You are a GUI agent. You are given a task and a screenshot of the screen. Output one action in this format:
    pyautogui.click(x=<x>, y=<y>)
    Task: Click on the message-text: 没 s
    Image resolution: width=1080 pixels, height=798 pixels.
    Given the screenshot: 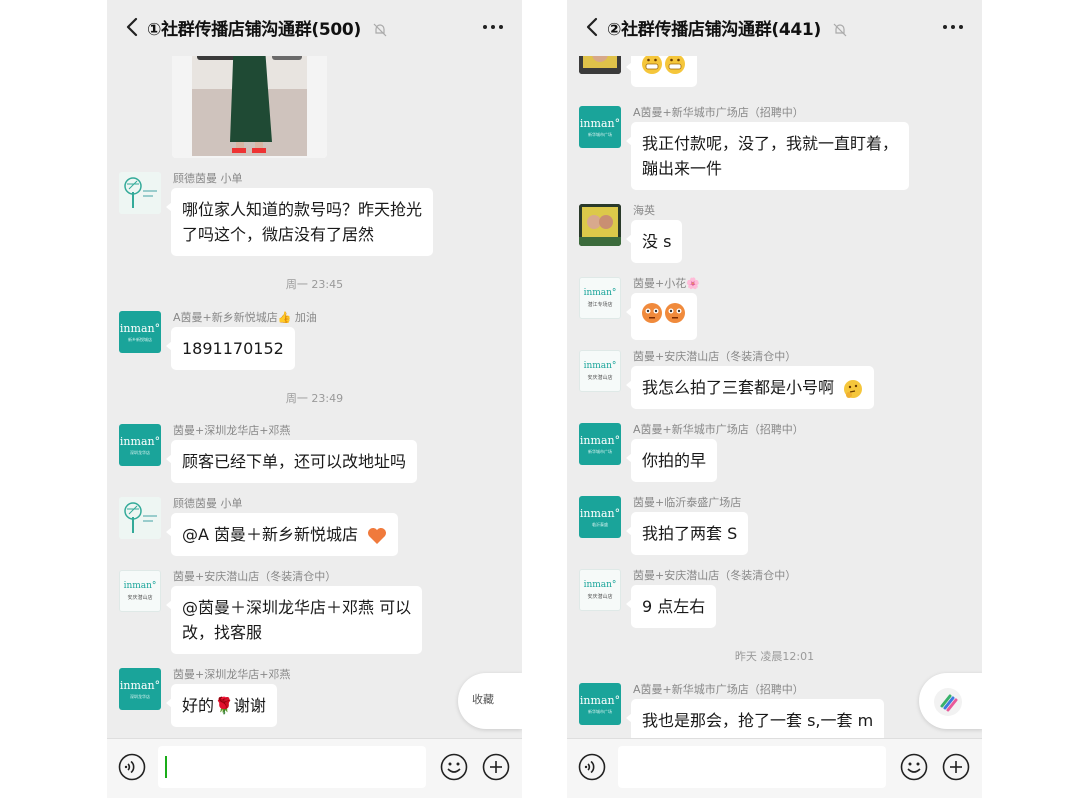 What is the action you would take?
    pyautogui.click(x=657, y=241)
    